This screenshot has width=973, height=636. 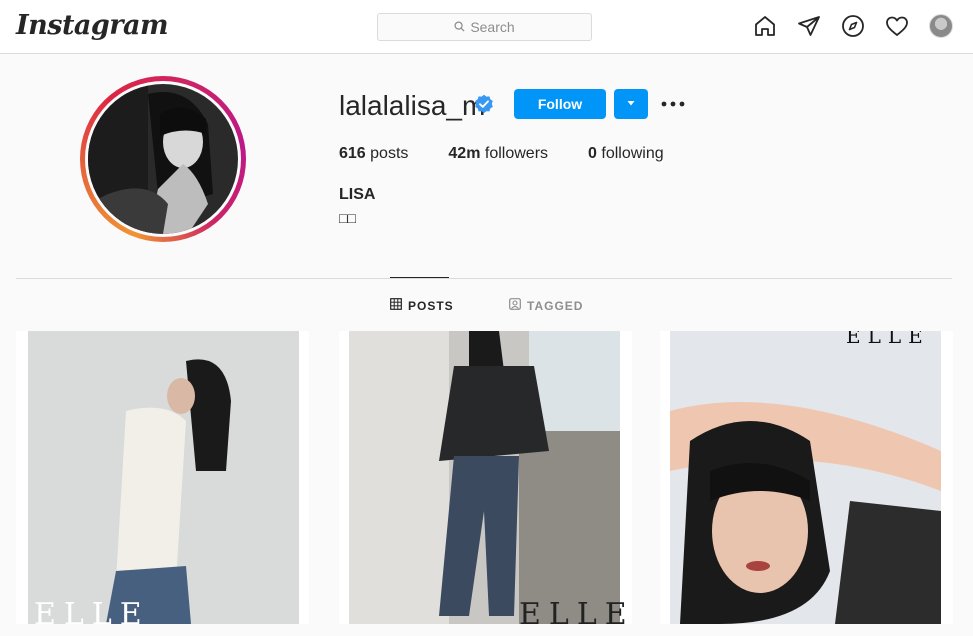 I want to click on suggested-accounts-dropdown-button, so click(x=631, y=104).